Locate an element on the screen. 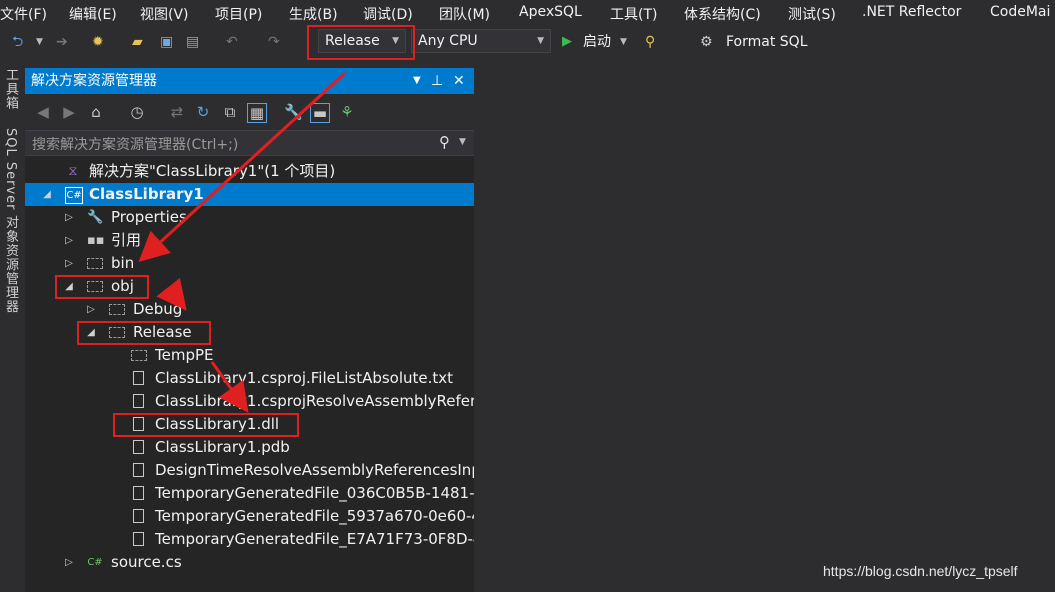  open-file-icon: ▰ is located at coordinates (137, 42).